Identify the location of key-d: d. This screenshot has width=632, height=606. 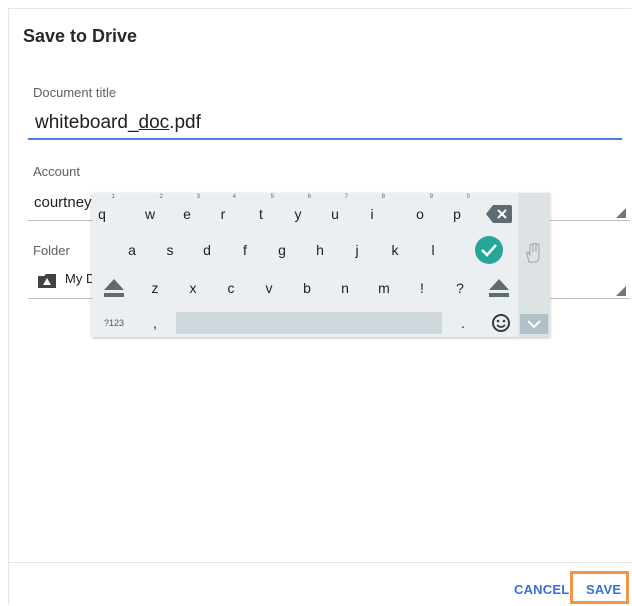
(207, 250).